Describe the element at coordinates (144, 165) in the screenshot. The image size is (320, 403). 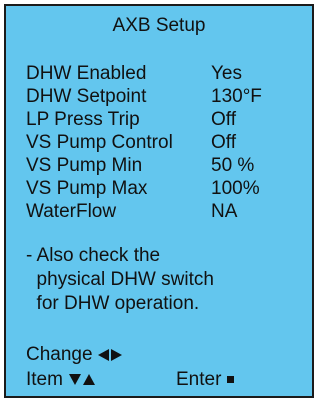
I see `setting-row-vs-pump-min: VS Pump Min 50 %` at that location.